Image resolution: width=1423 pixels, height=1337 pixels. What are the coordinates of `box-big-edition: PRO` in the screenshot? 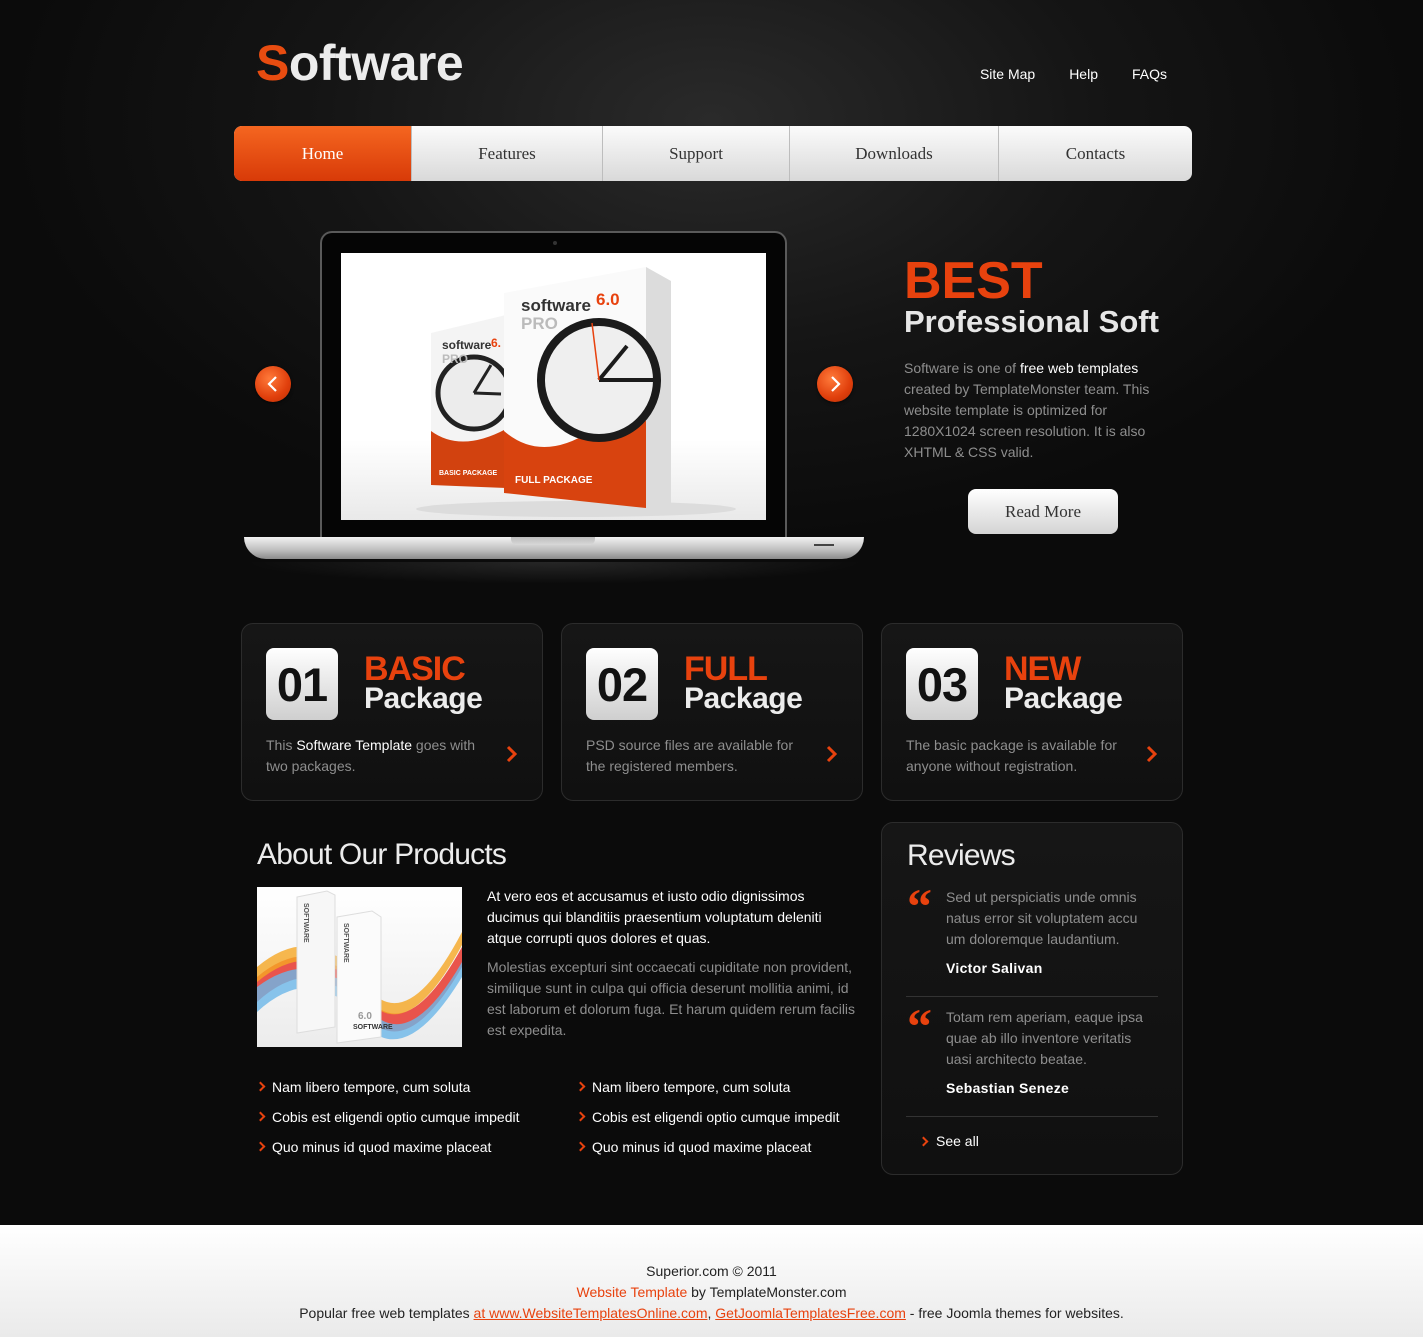 It's located at (539, 323).